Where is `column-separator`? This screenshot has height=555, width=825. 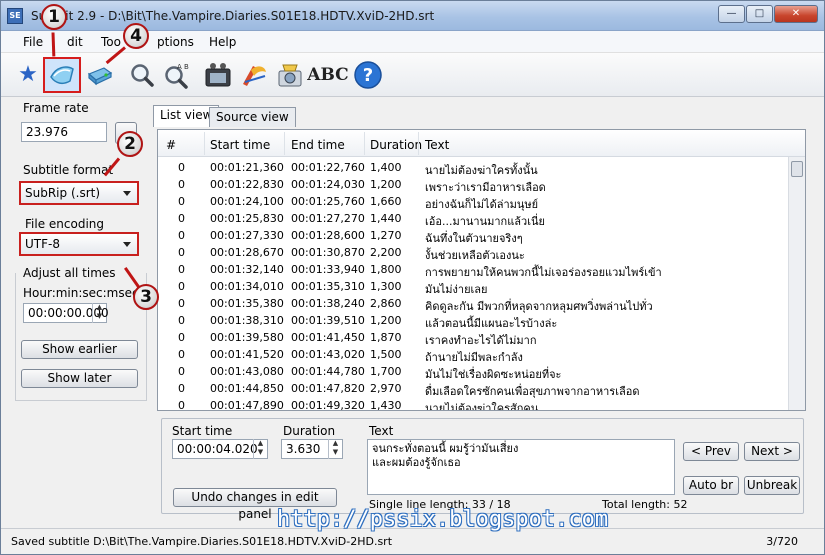 column-separator is located at coordinates (284, 143).